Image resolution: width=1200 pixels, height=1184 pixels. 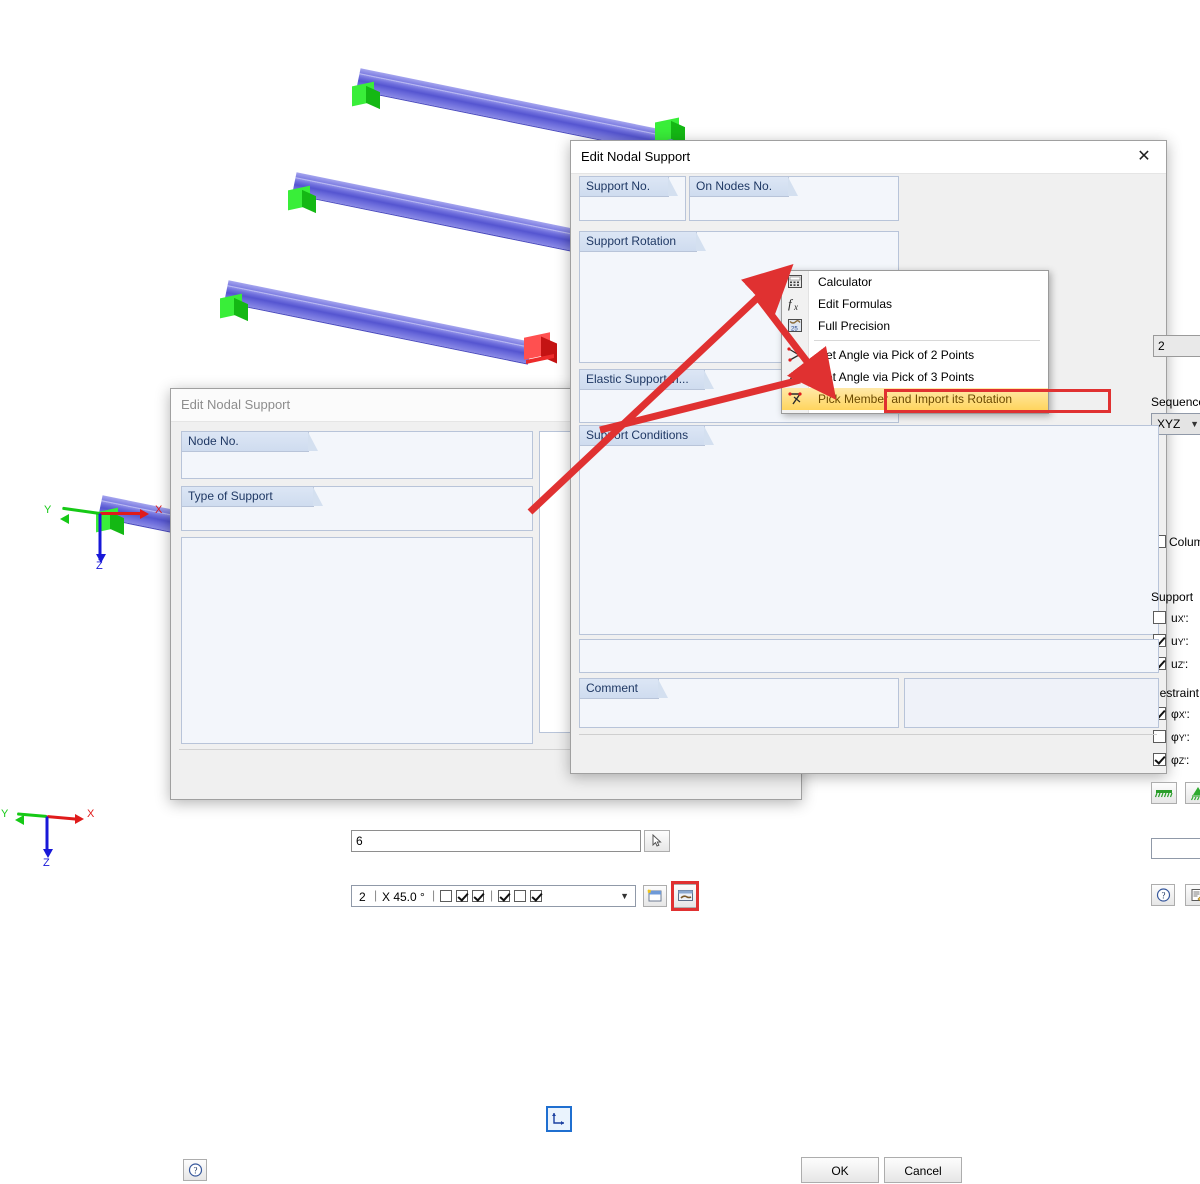 I want to click on node-pick-button, so click(x=657, y=841).